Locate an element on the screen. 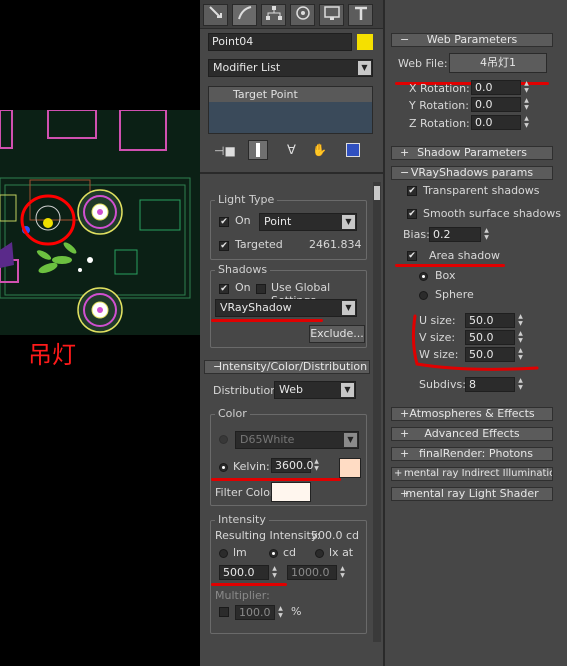  bias-spinner-arrows: ▲ ▼ is located at coordinates (486, 234).